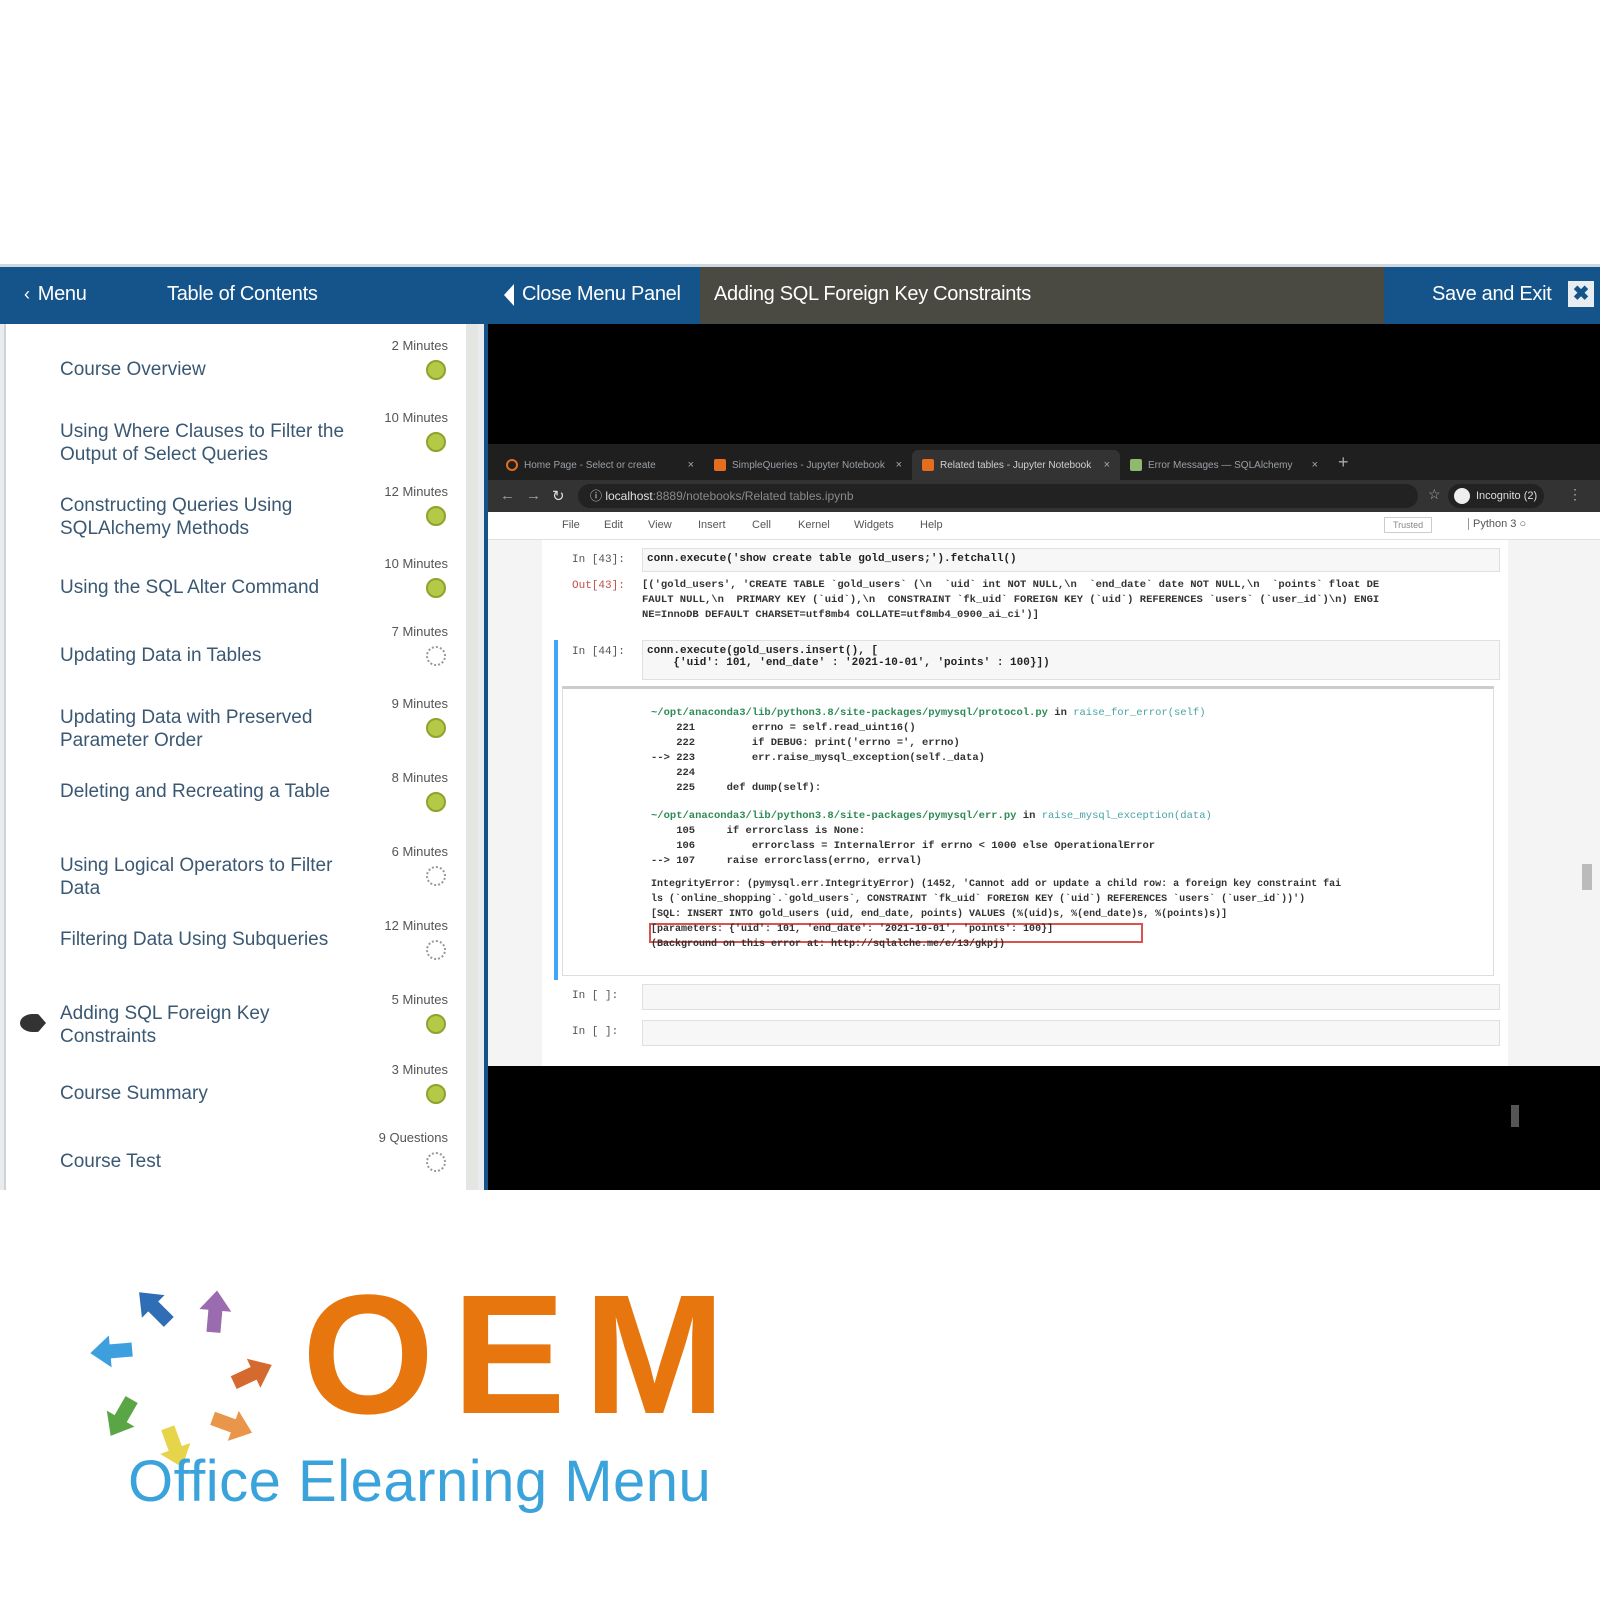 This screenshot has height=1600, width=1600. I want to click on toc-item: Course Summary 3 Minutes, so click(236, 1095).